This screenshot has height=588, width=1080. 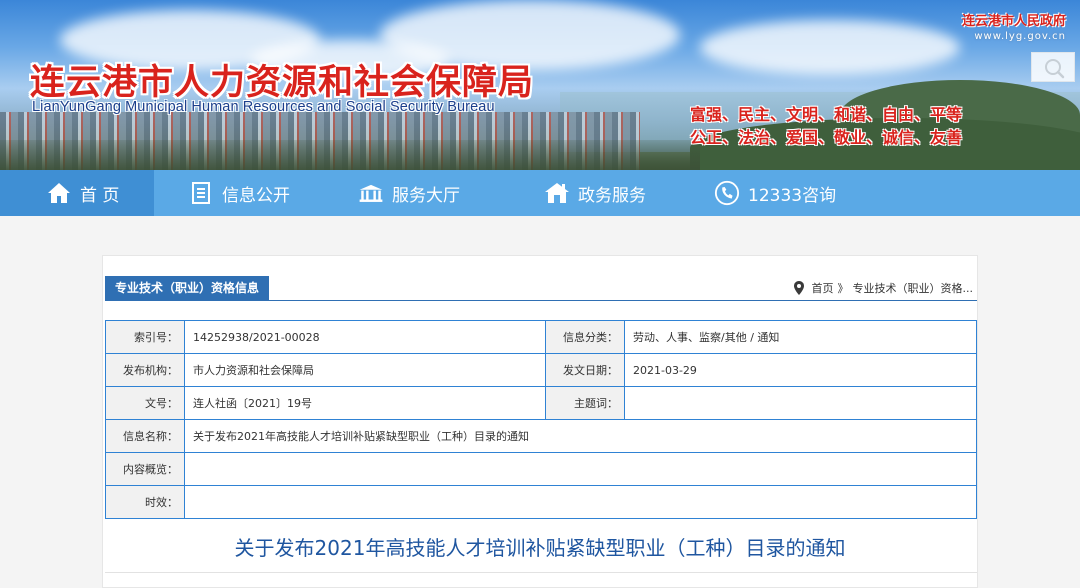 What do you see at coordinates (145, 469) in the screenshot?
I see `summary-label: 内容概览：` at bounding box center [145, 469].